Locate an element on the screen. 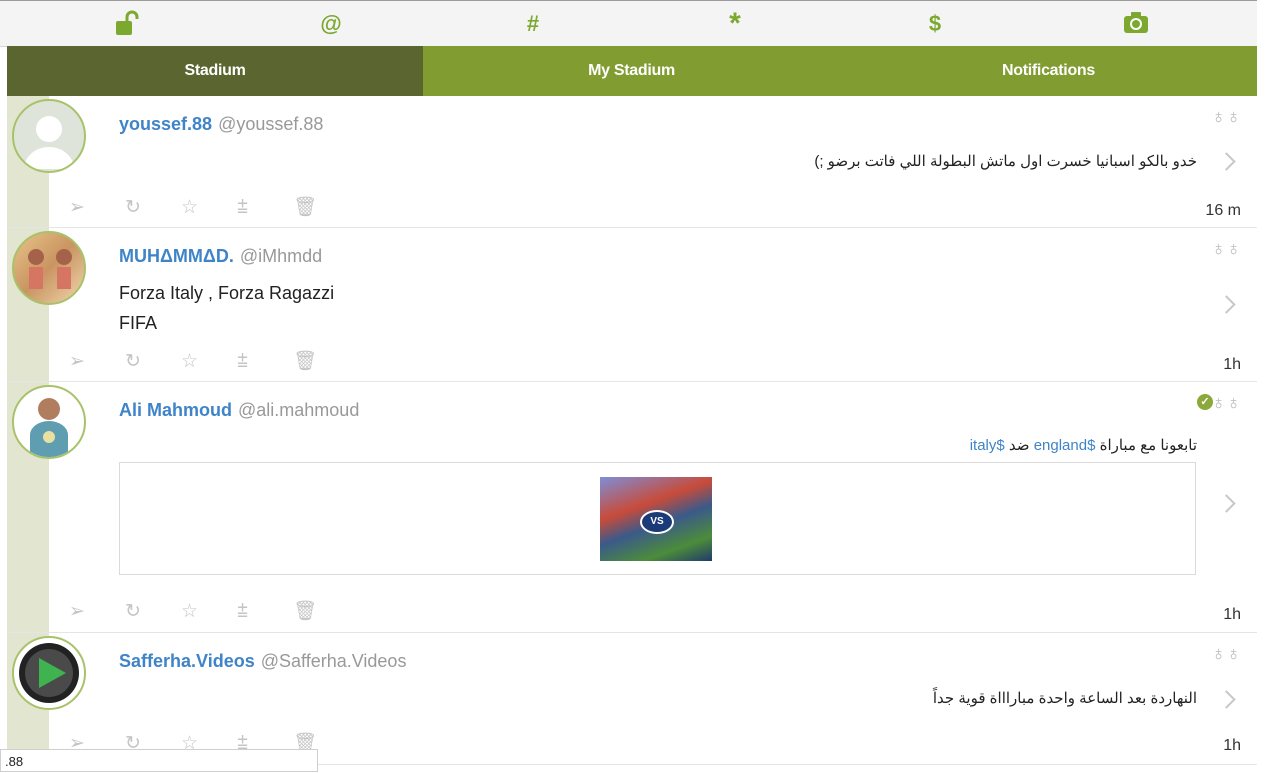  post-header: youssef.88 @youssef.88 is located at coordinates (221, 124).